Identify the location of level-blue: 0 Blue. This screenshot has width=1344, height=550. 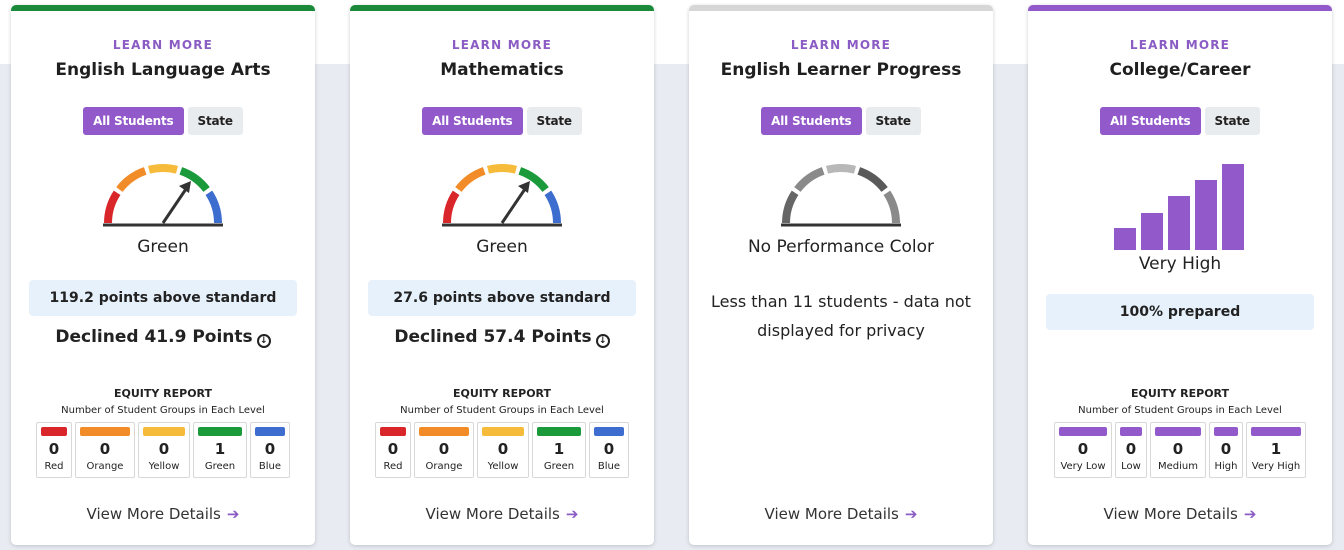
(609, 450).